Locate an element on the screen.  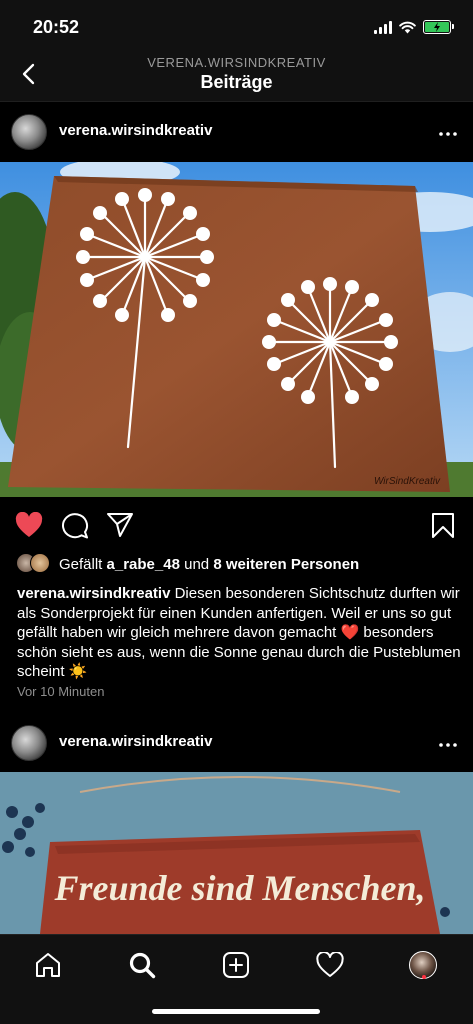
tab-profile is located at coordinates (423, 965).